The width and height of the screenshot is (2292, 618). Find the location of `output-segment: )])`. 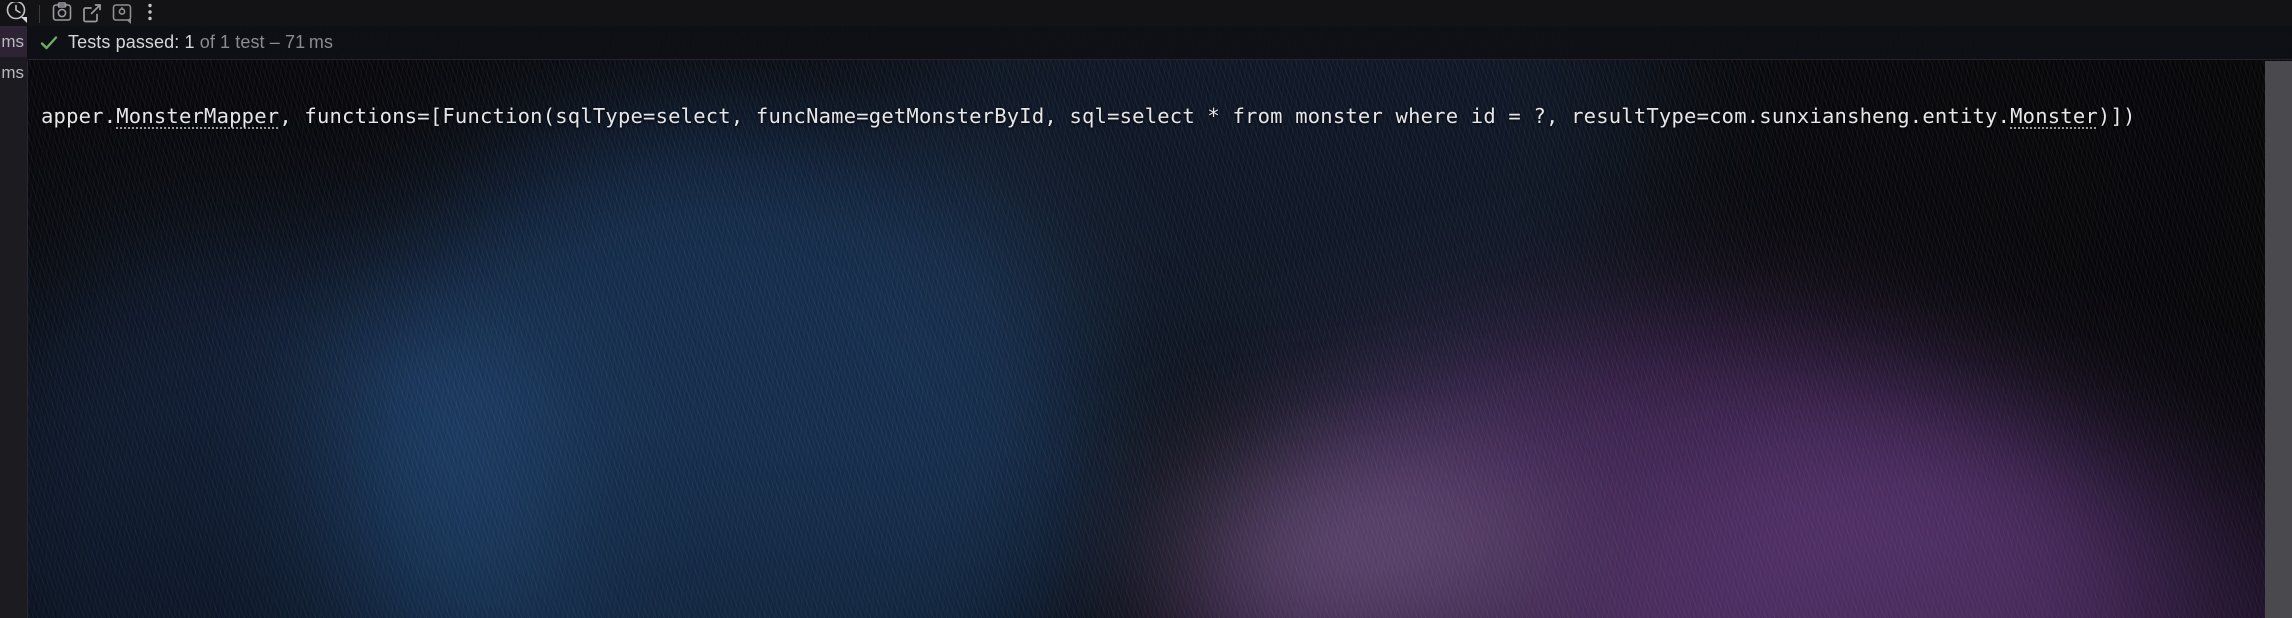

output-segment: )]) is located at coordinates (2116, 116).